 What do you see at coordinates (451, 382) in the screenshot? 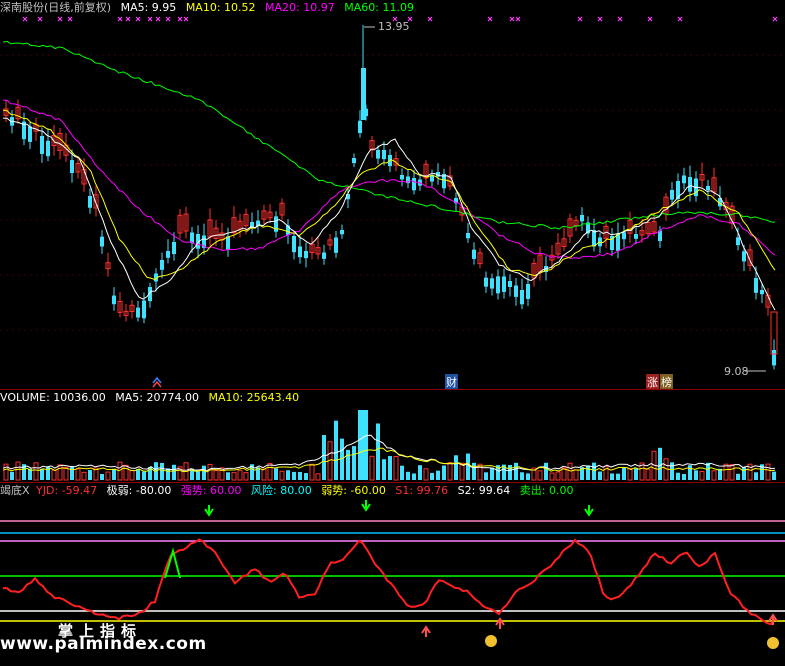
I see `finance-tag: 财` at bounding box center [451, 382].